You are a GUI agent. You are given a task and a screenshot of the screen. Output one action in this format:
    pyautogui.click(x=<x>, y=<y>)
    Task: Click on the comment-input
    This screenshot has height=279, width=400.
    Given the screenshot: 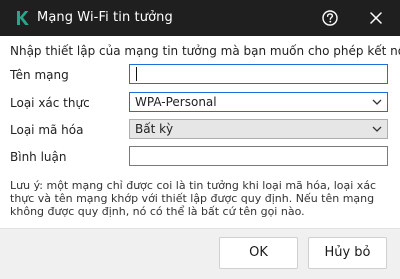 What is the action you would take?
    pyautogui.click(x=258, y=156)
    